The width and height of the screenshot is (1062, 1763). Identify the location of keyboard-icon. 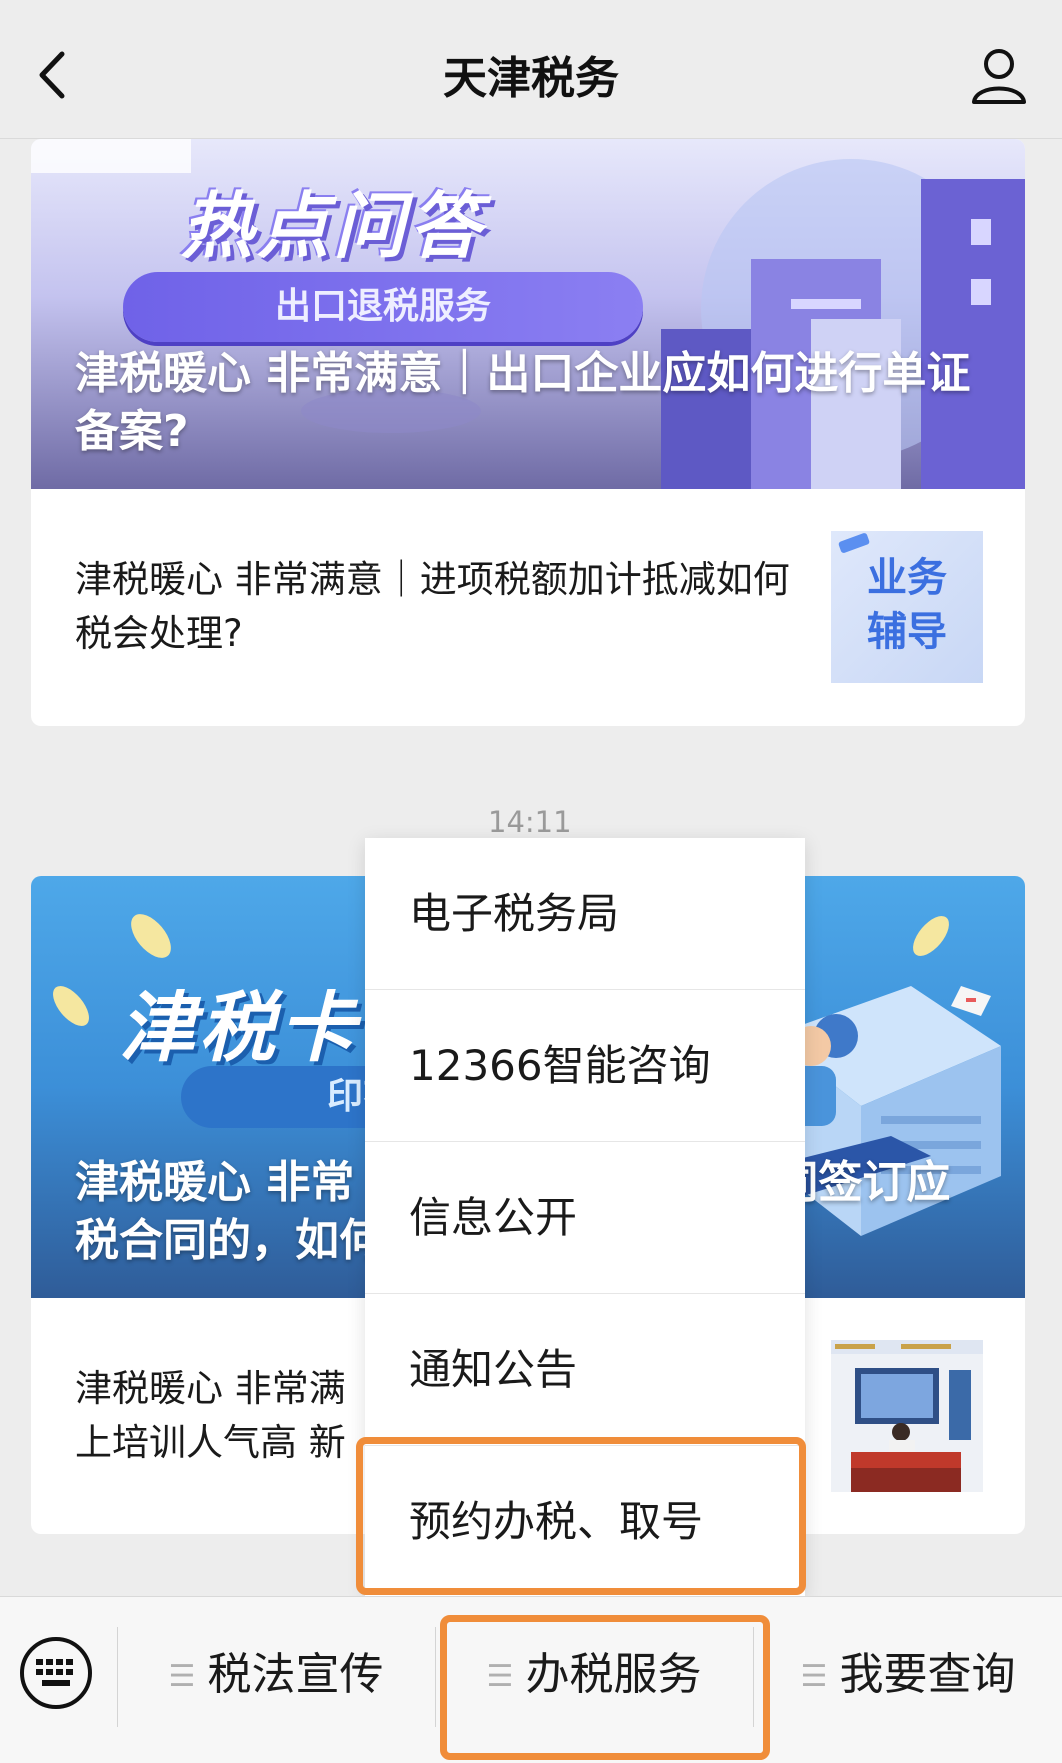
(56, 1673).